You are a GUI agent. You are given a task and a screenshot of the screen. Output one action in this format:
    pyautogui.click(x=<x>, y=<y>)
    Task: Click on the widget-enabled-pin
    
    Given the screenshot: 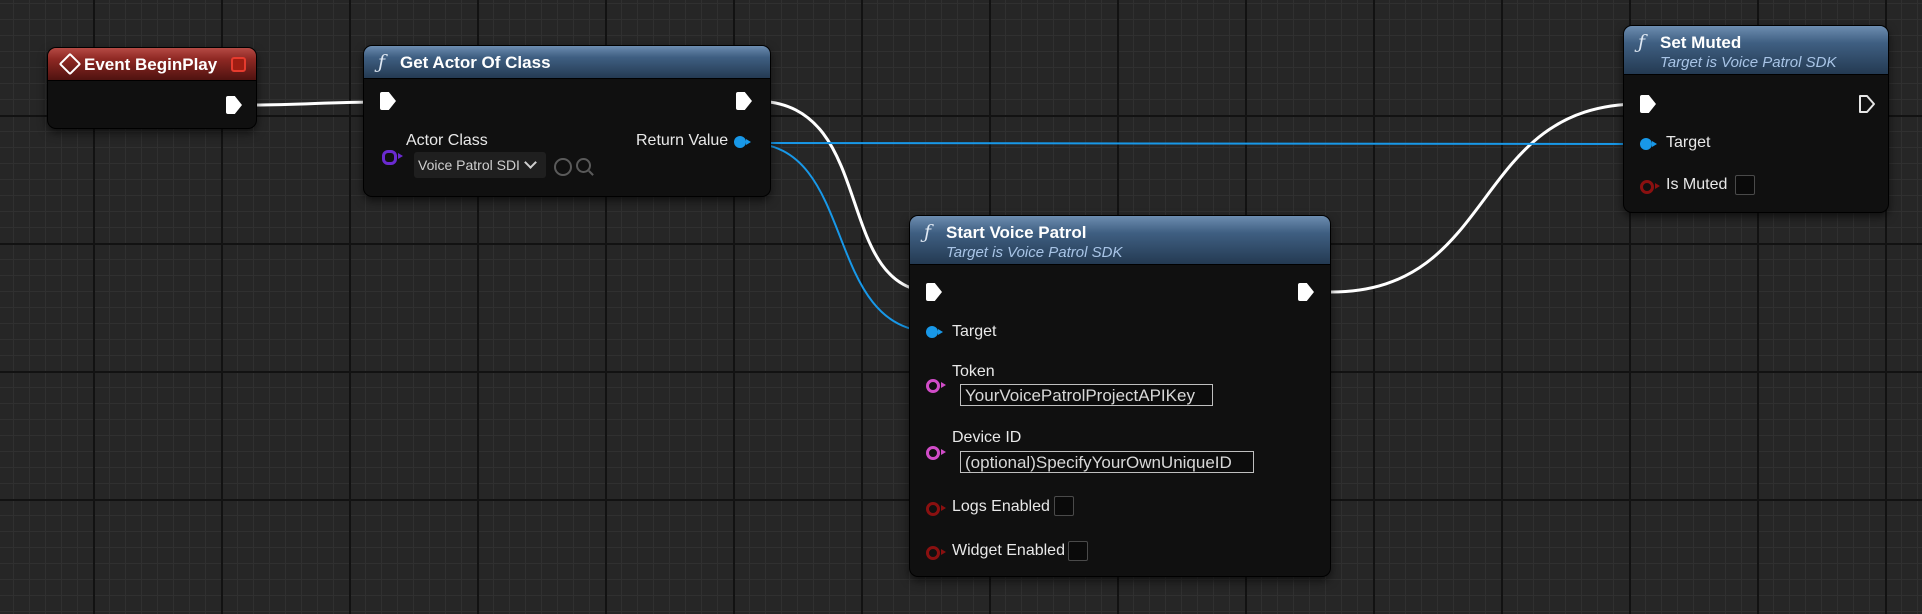 What is the action you would take?
    pyautogui.click(x=936, y=553)
    